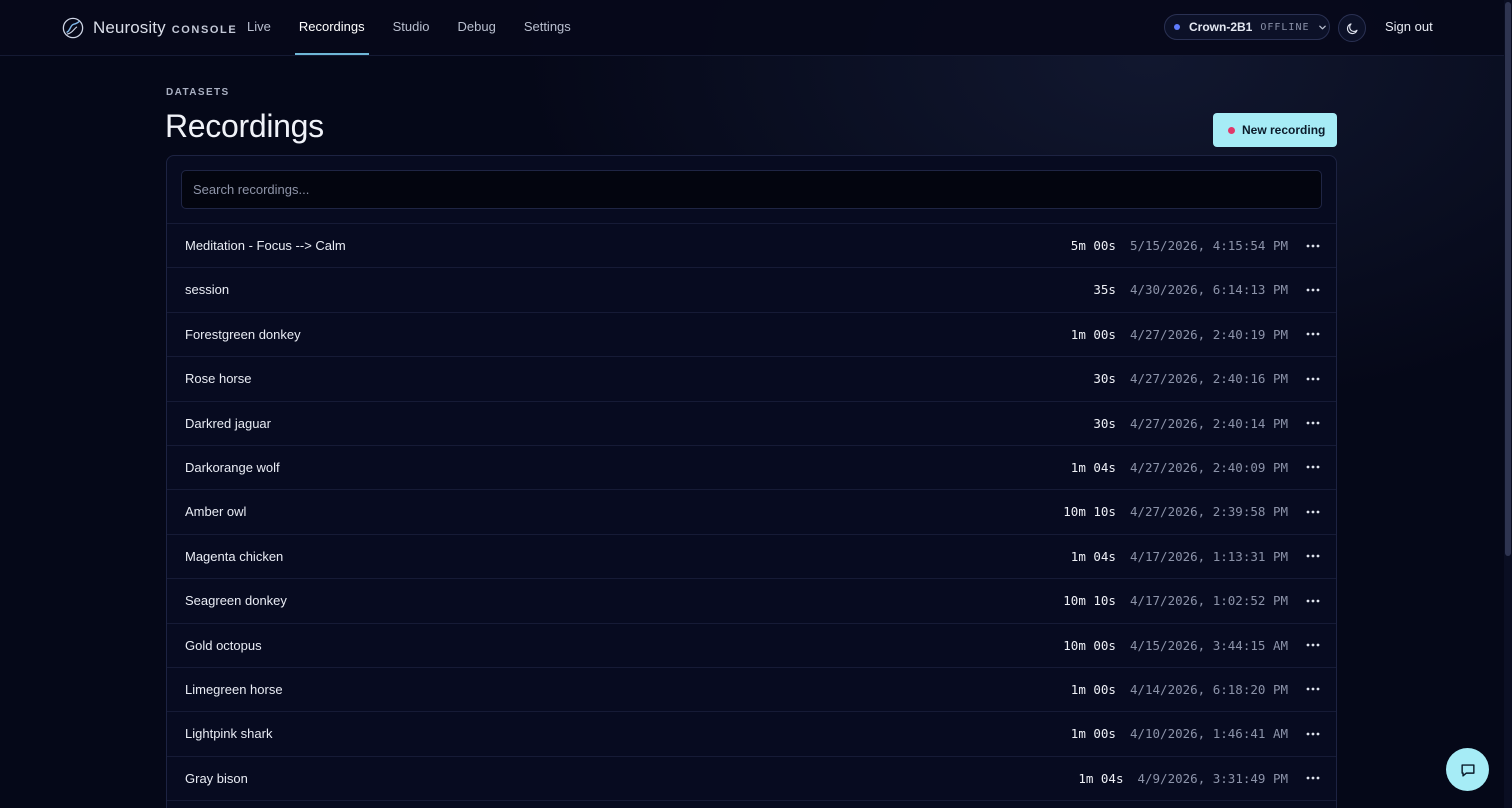  I want to click on recording-duration: 35s, so click(1104, 290).